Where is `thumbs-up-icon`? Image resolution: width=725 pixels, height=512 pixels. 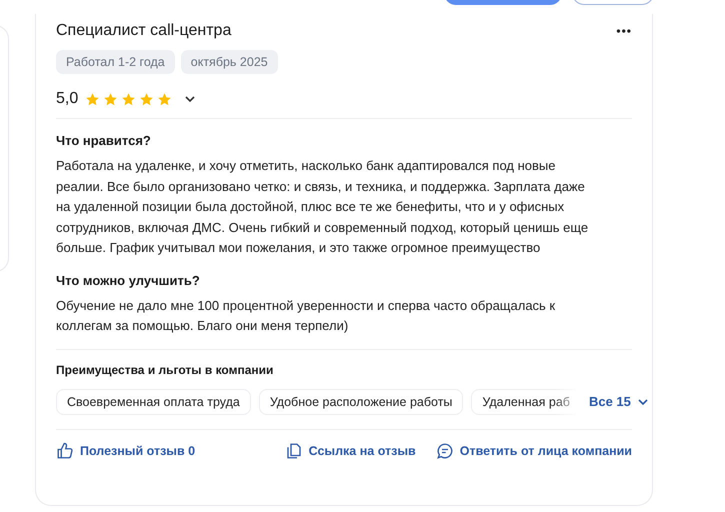
thumbs-up-icon is located at coordinates (65, 451).